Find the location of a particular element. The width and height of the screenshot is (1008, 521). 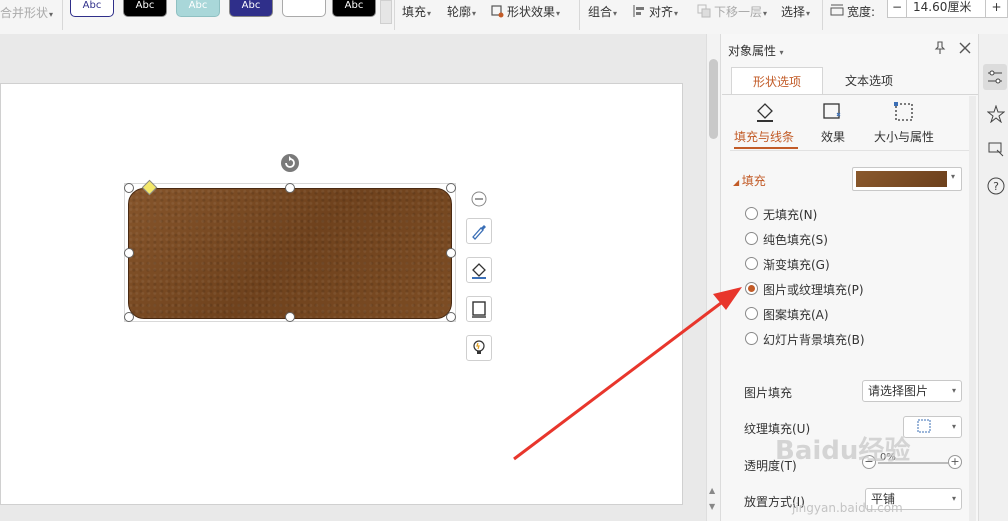

picture-fill-label: 图片填充 is located at coordinates (768, 393).